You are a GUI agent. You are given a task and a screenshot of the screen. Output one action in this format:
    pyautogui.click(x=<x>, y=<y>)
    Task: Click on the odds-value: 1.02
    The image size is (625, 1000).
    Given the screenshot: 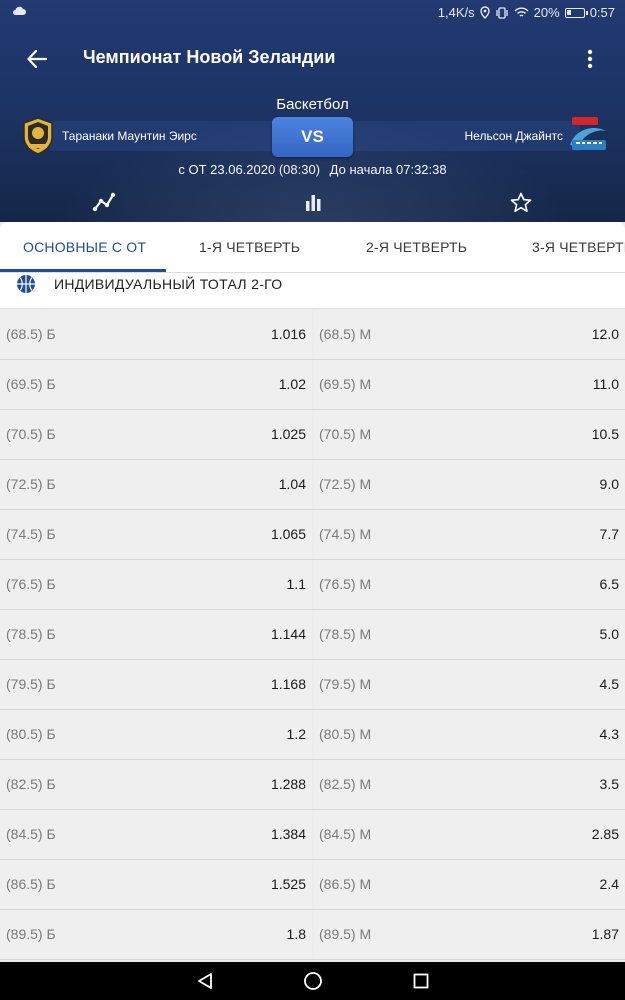 What is the action you would take?
    pyautogui.click(x=292, y=384)
    